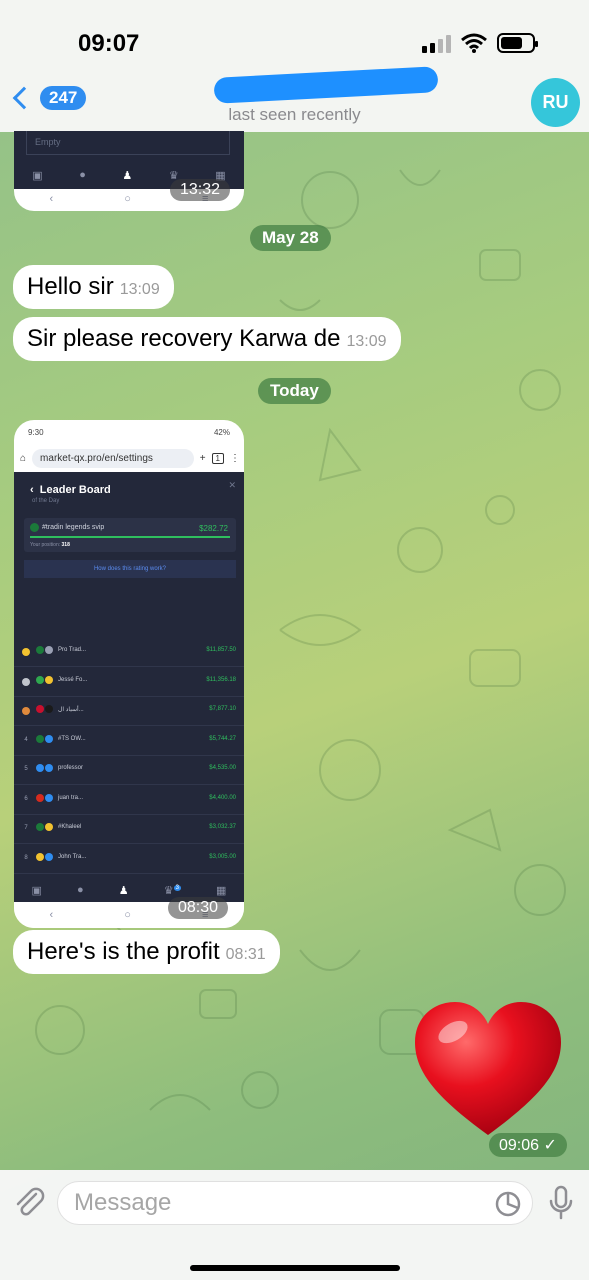 The width and height of the screenshot is (589, 1280). What do you see at coordinates (202, 458) in the screenshot?
I see `plus-icon: +` at bounding box center [202, 458].